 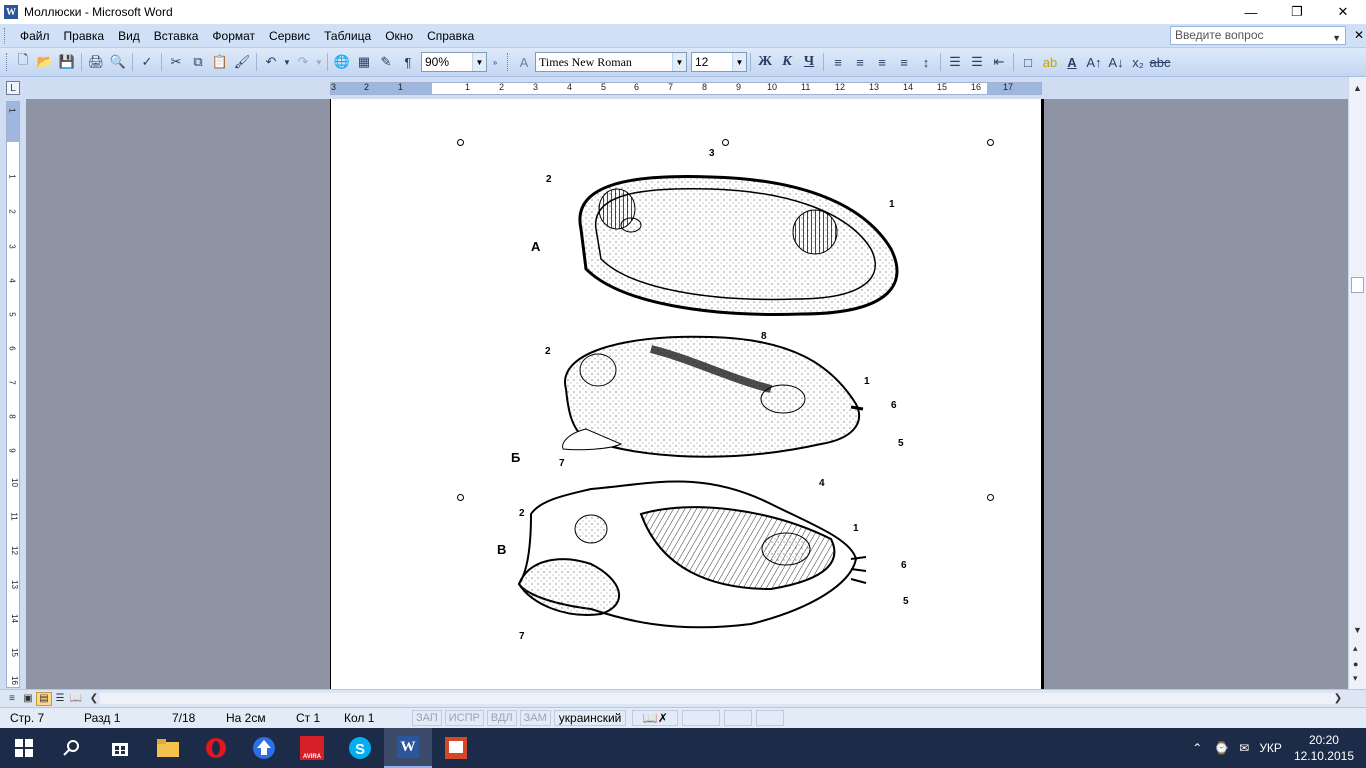 I want to click on align-right-icon: ≡, so click(x=882, y=62).